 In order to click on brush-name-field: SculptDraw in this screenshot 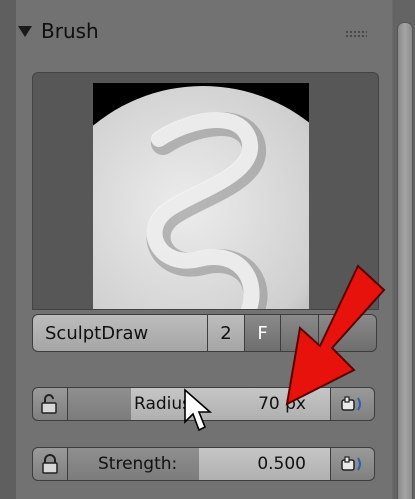, I will do `click(120, 333)`.